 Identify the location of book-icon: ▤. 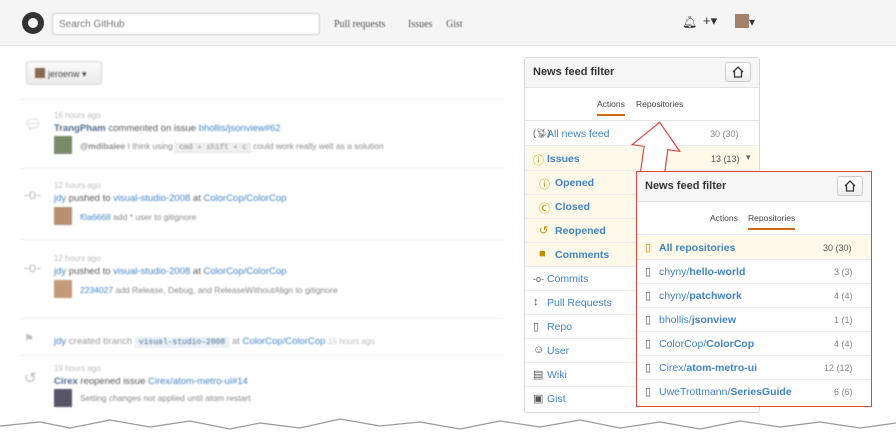
(538, 375).